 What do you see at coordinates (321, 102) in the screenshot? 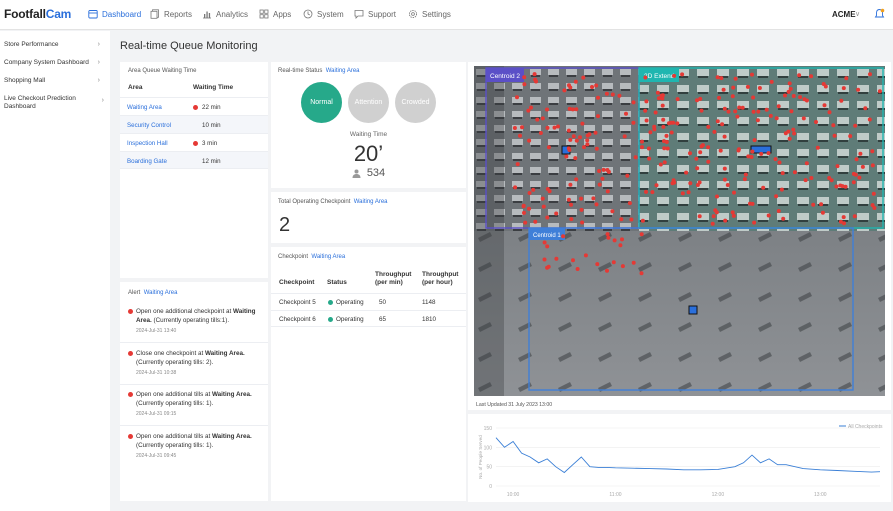
I see `status-normal-indicator: Normal` at bounding box center [321, 102].